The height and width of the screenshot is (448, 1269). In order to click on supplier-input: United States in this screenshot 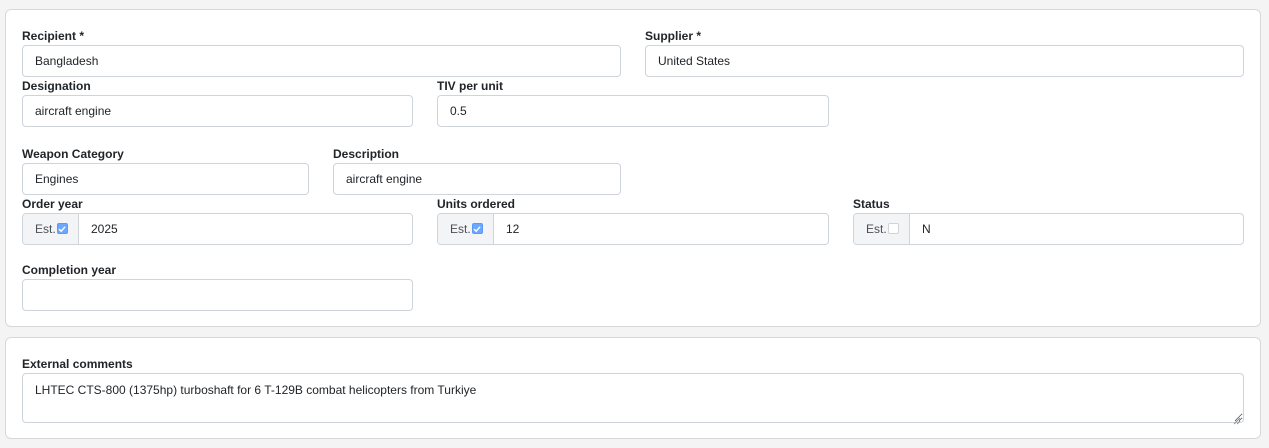, I will do `click(944, 61)`.